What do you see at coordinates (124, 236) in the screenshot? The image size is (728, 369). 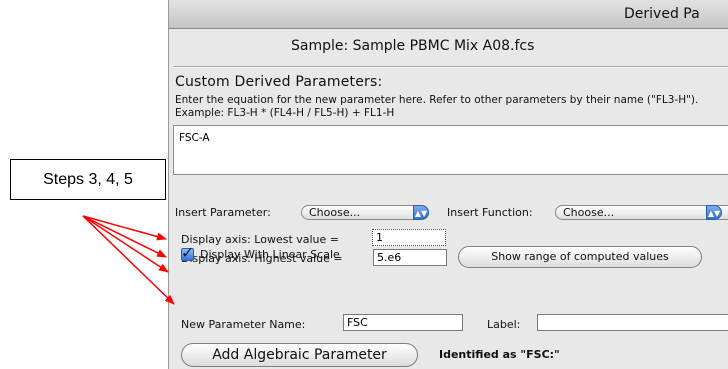 I see `arrow-to-highest-value` at bounding box center [124, 236].